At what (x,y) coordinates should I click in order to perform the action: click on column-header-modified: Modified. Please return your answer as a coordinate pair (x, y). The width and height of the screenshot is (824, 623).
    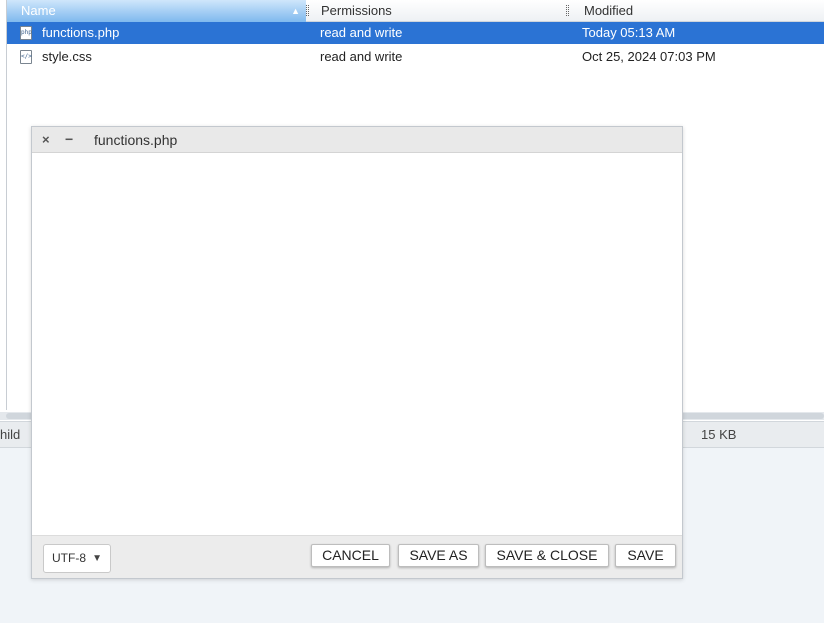
    Looking at the image, I should click on (608, 11).